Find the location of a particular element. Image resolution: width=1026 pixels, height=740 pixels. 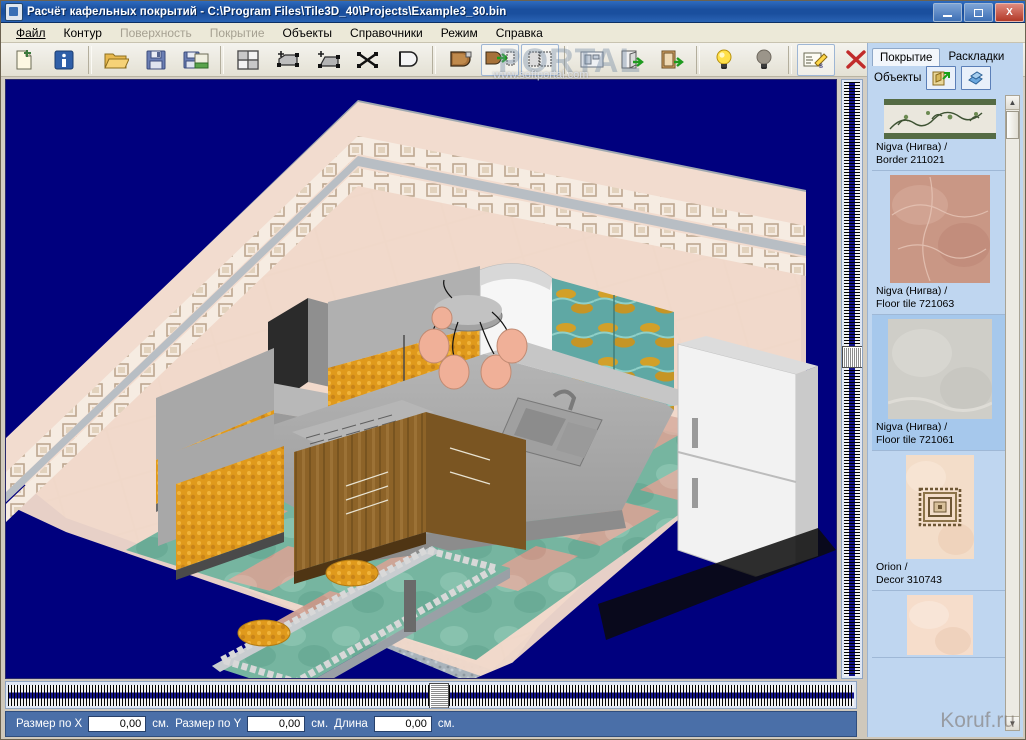

size-x-field: 0,00 is located at coordinates (117, 724).